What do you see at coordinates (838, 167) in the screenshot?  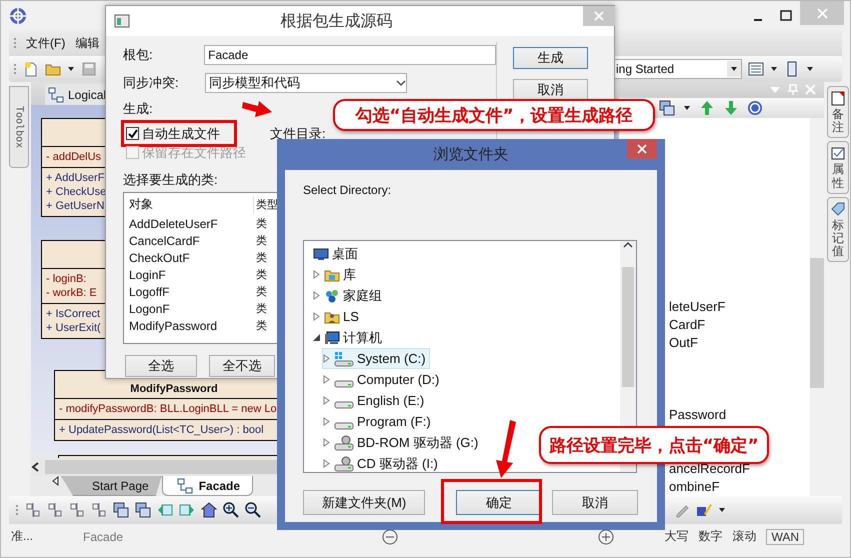 I see `side-tab: 属性` at bounding box center [838, 167].